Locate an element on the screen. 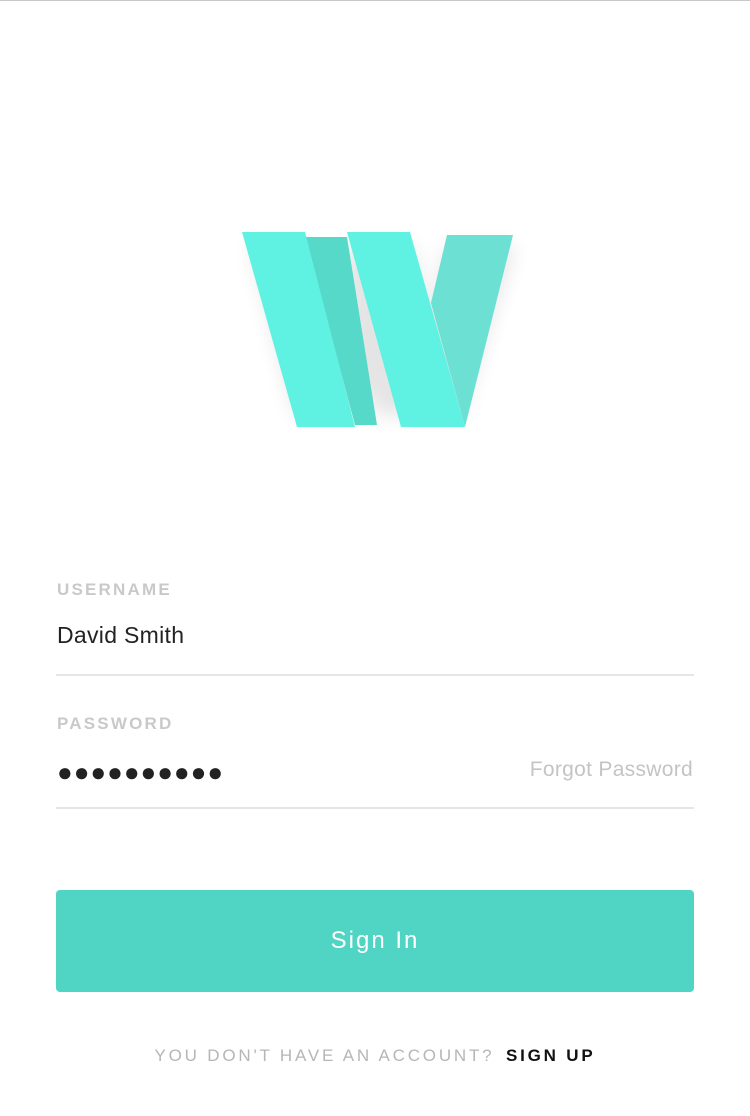 The image size is (750, 1116). signup-question: YOU DON'T HAVE AN ACCOUNT? is located at coordinates (324, 1055).